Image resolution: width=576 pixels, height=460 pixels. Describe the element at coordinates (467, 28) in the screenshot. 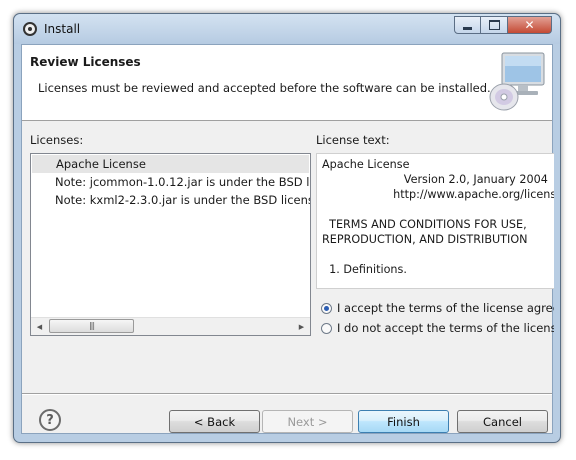

I see `minimize-icon` at that location.